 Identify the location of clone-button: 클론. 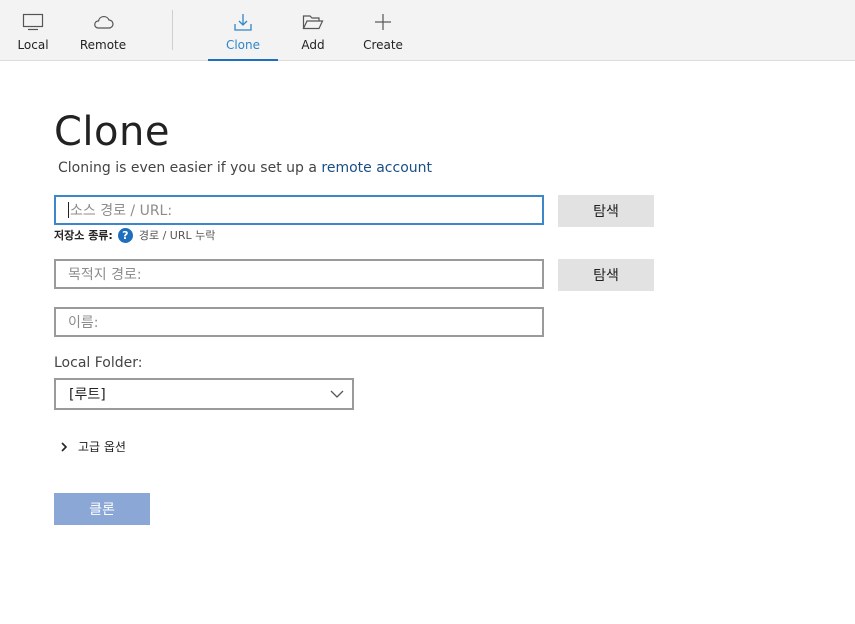
(102, 509).